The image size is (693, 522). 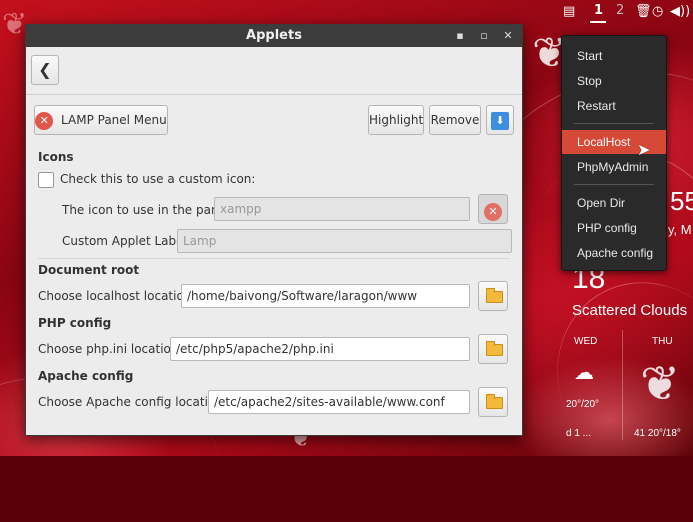 What do you see at coordinates (584, 373) in the screenshot?
I see `cloud-icon: ☁` at bounding box center [584, 373].